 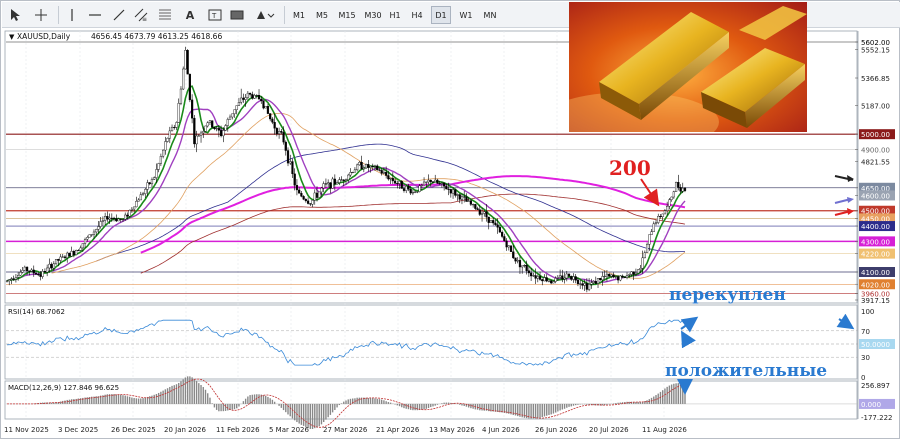 What do you see at coordinates (609, 430) in the screenshot?
I see `time-label: 20 Jul 2026` at bounding box center [609, 430].